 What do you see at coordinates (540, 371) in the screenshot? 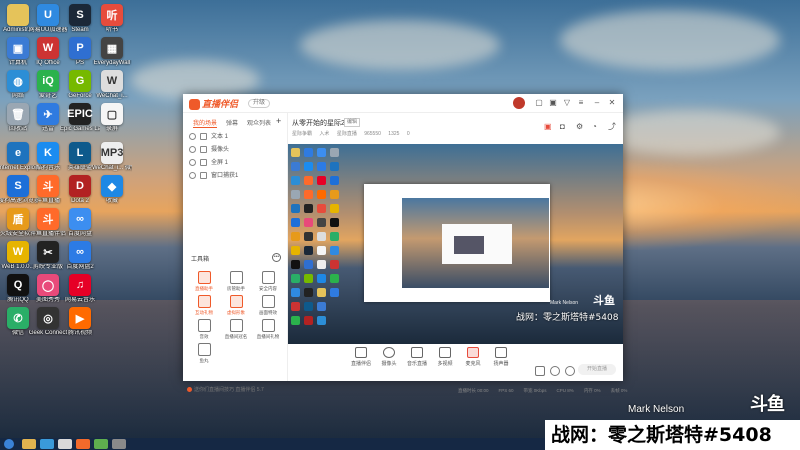
I see `record-icon` at bounding box center [540, 371].